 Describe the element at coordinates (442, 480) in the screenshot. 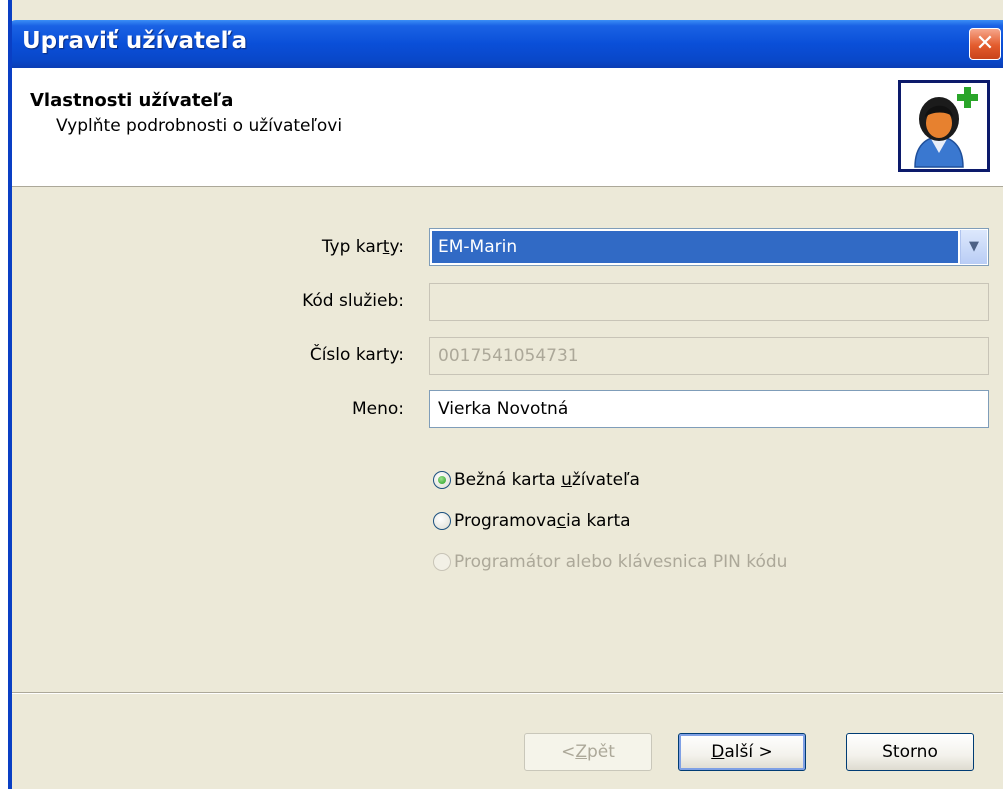

I see `radio-checked-icon` at that location.